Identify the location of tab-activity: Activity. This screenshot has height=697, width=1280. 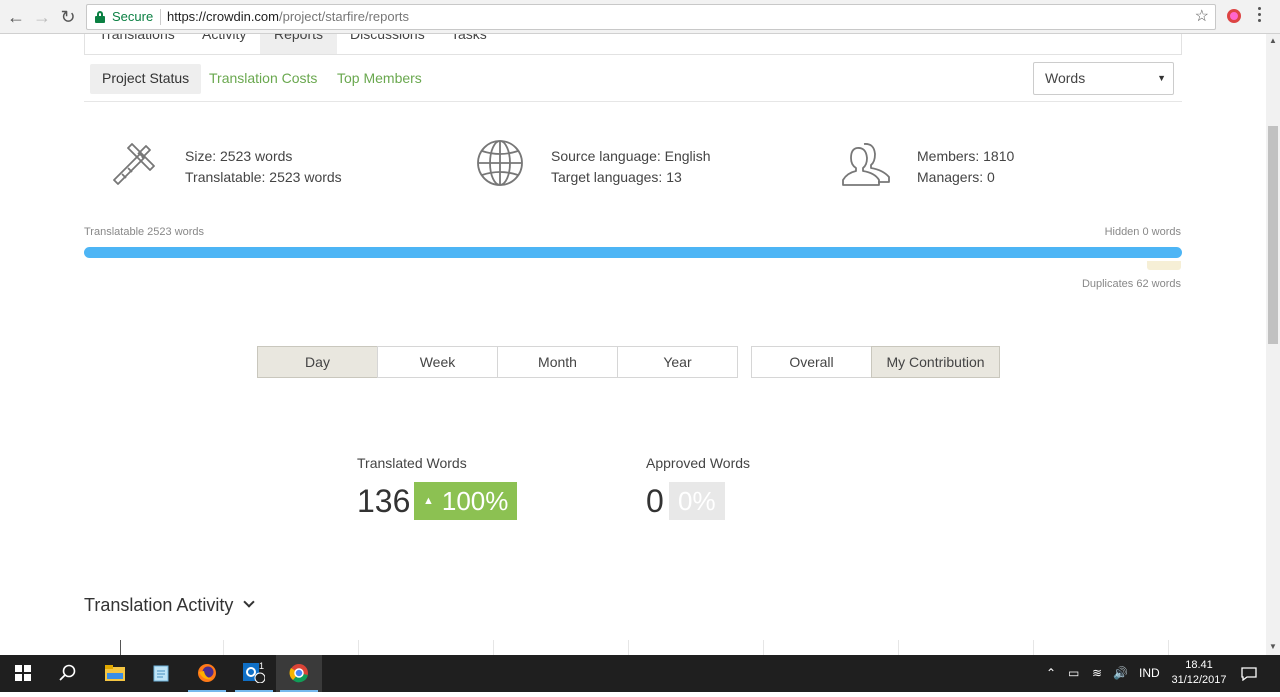
(224, 44).